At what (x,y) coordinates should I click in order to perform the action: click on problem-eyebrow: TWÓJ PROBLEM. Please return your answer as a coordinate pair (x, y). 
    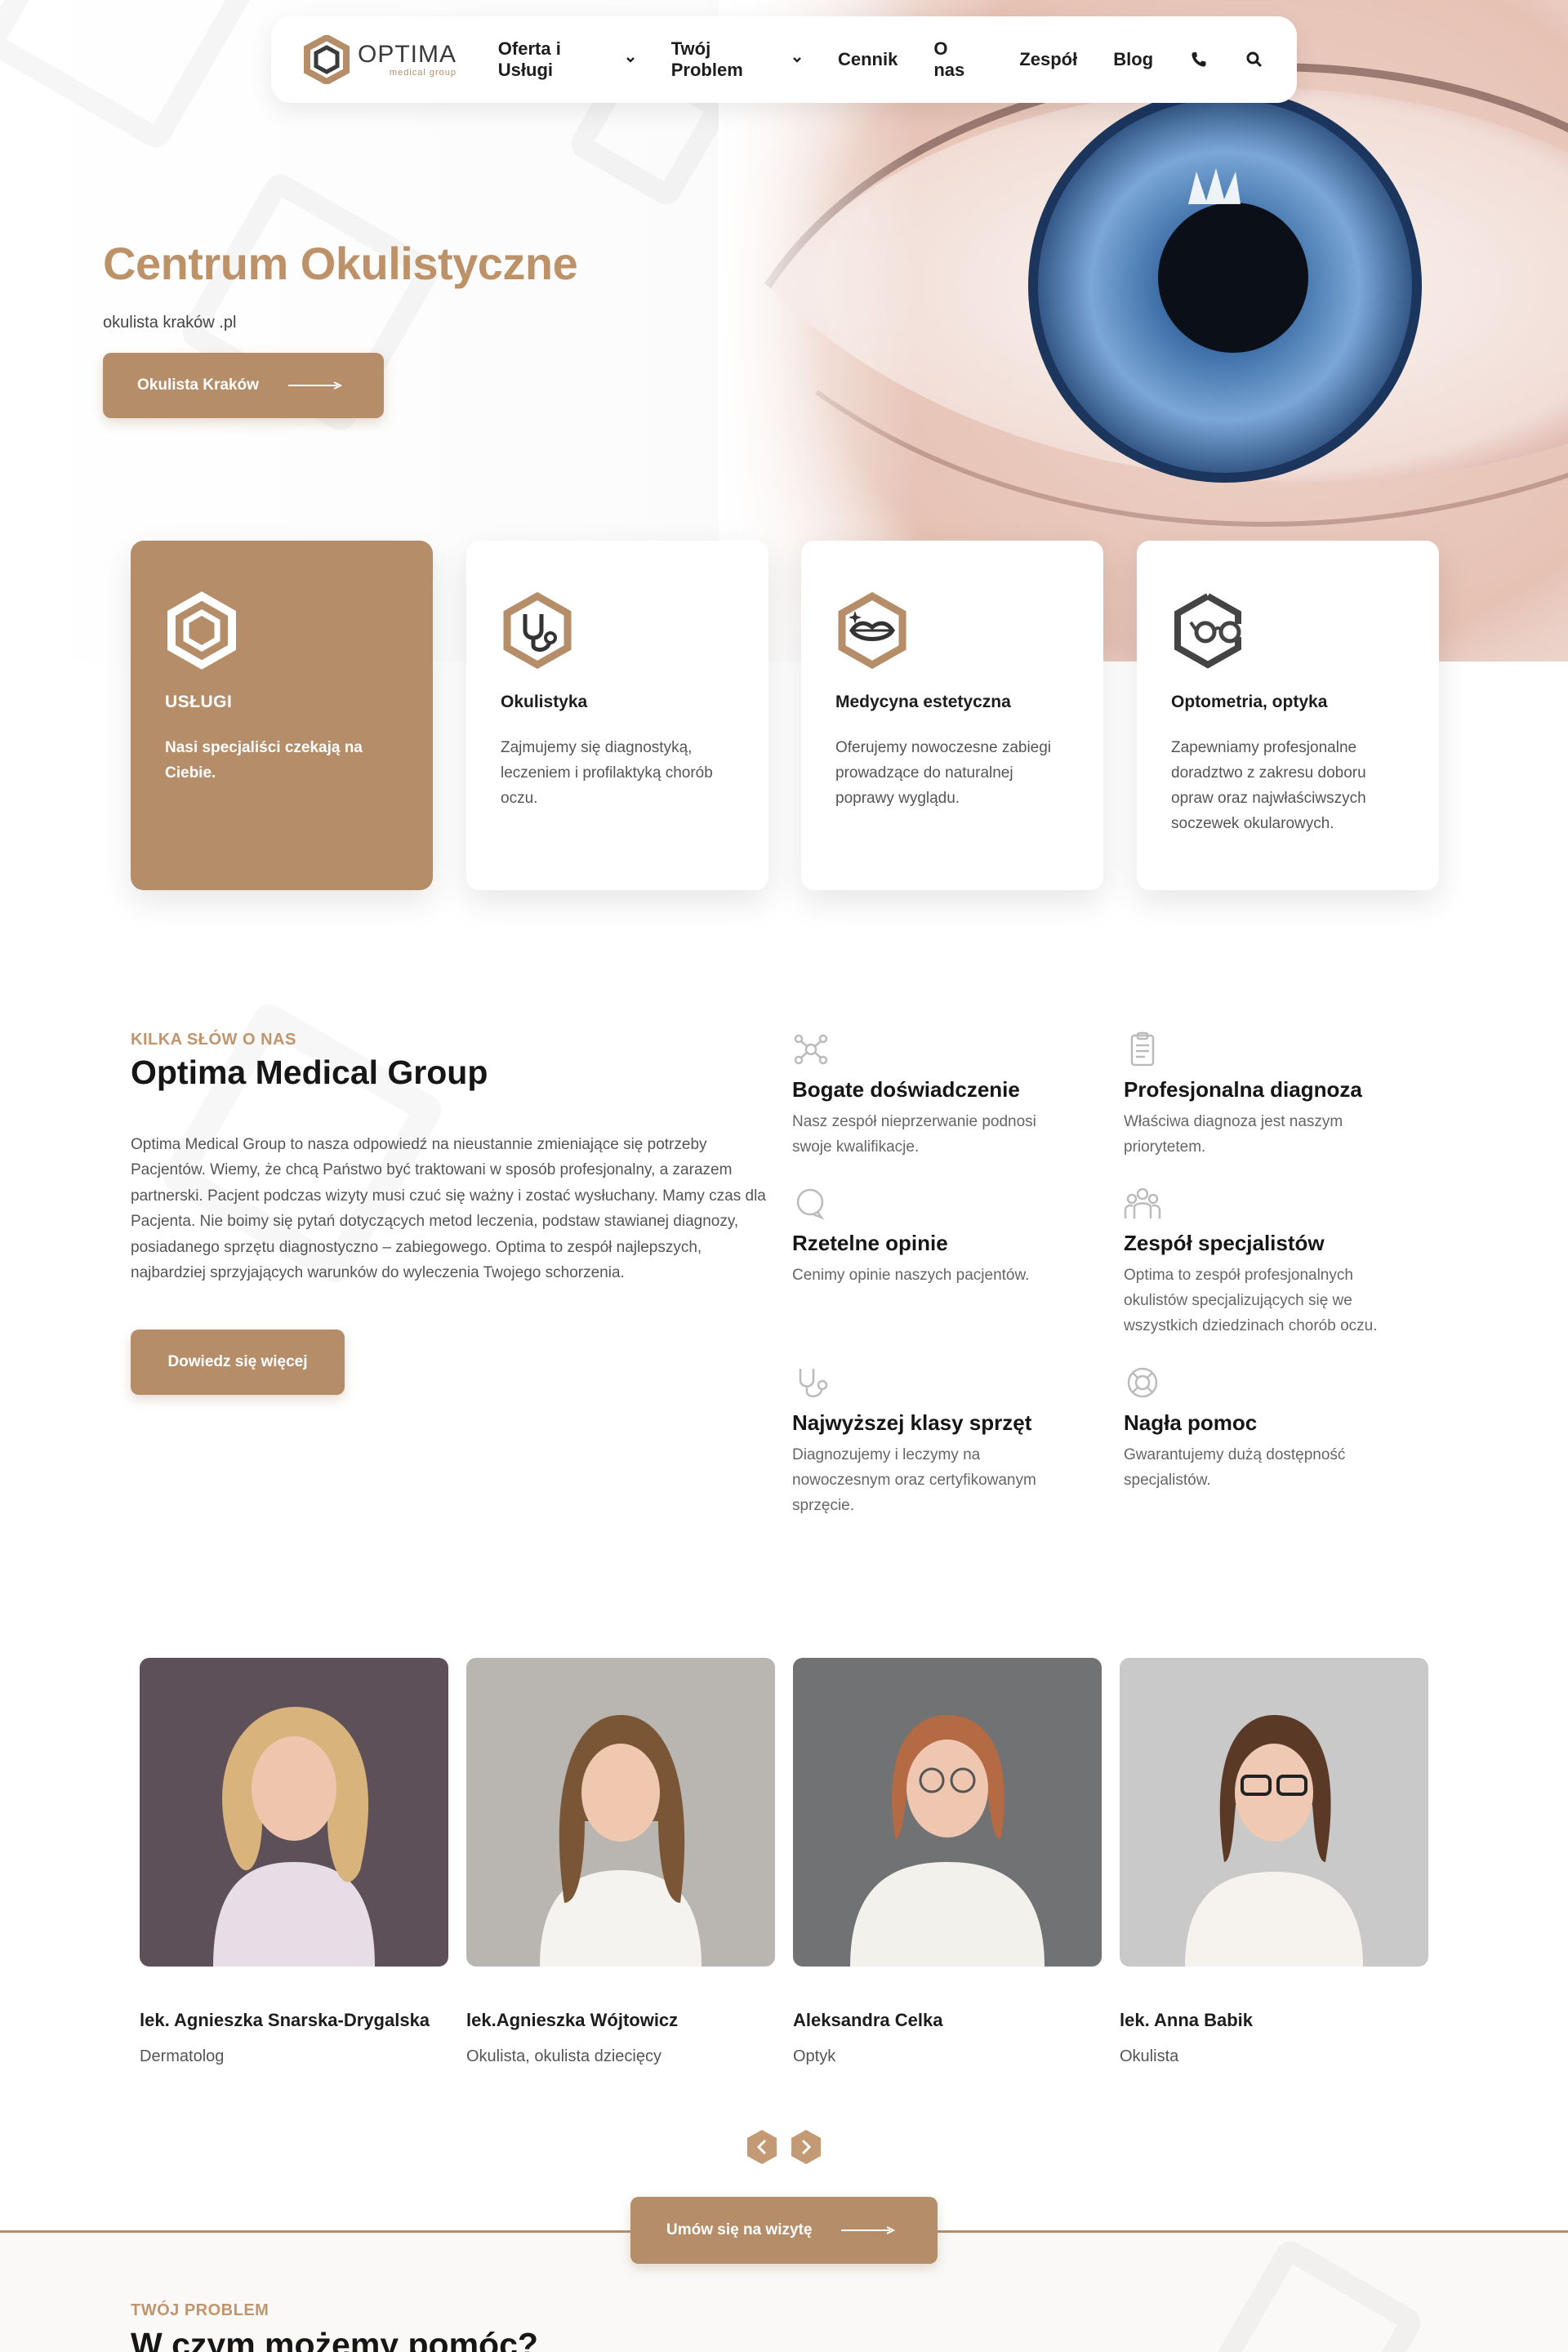
    Looking at the image, I should click on (200, 2310).